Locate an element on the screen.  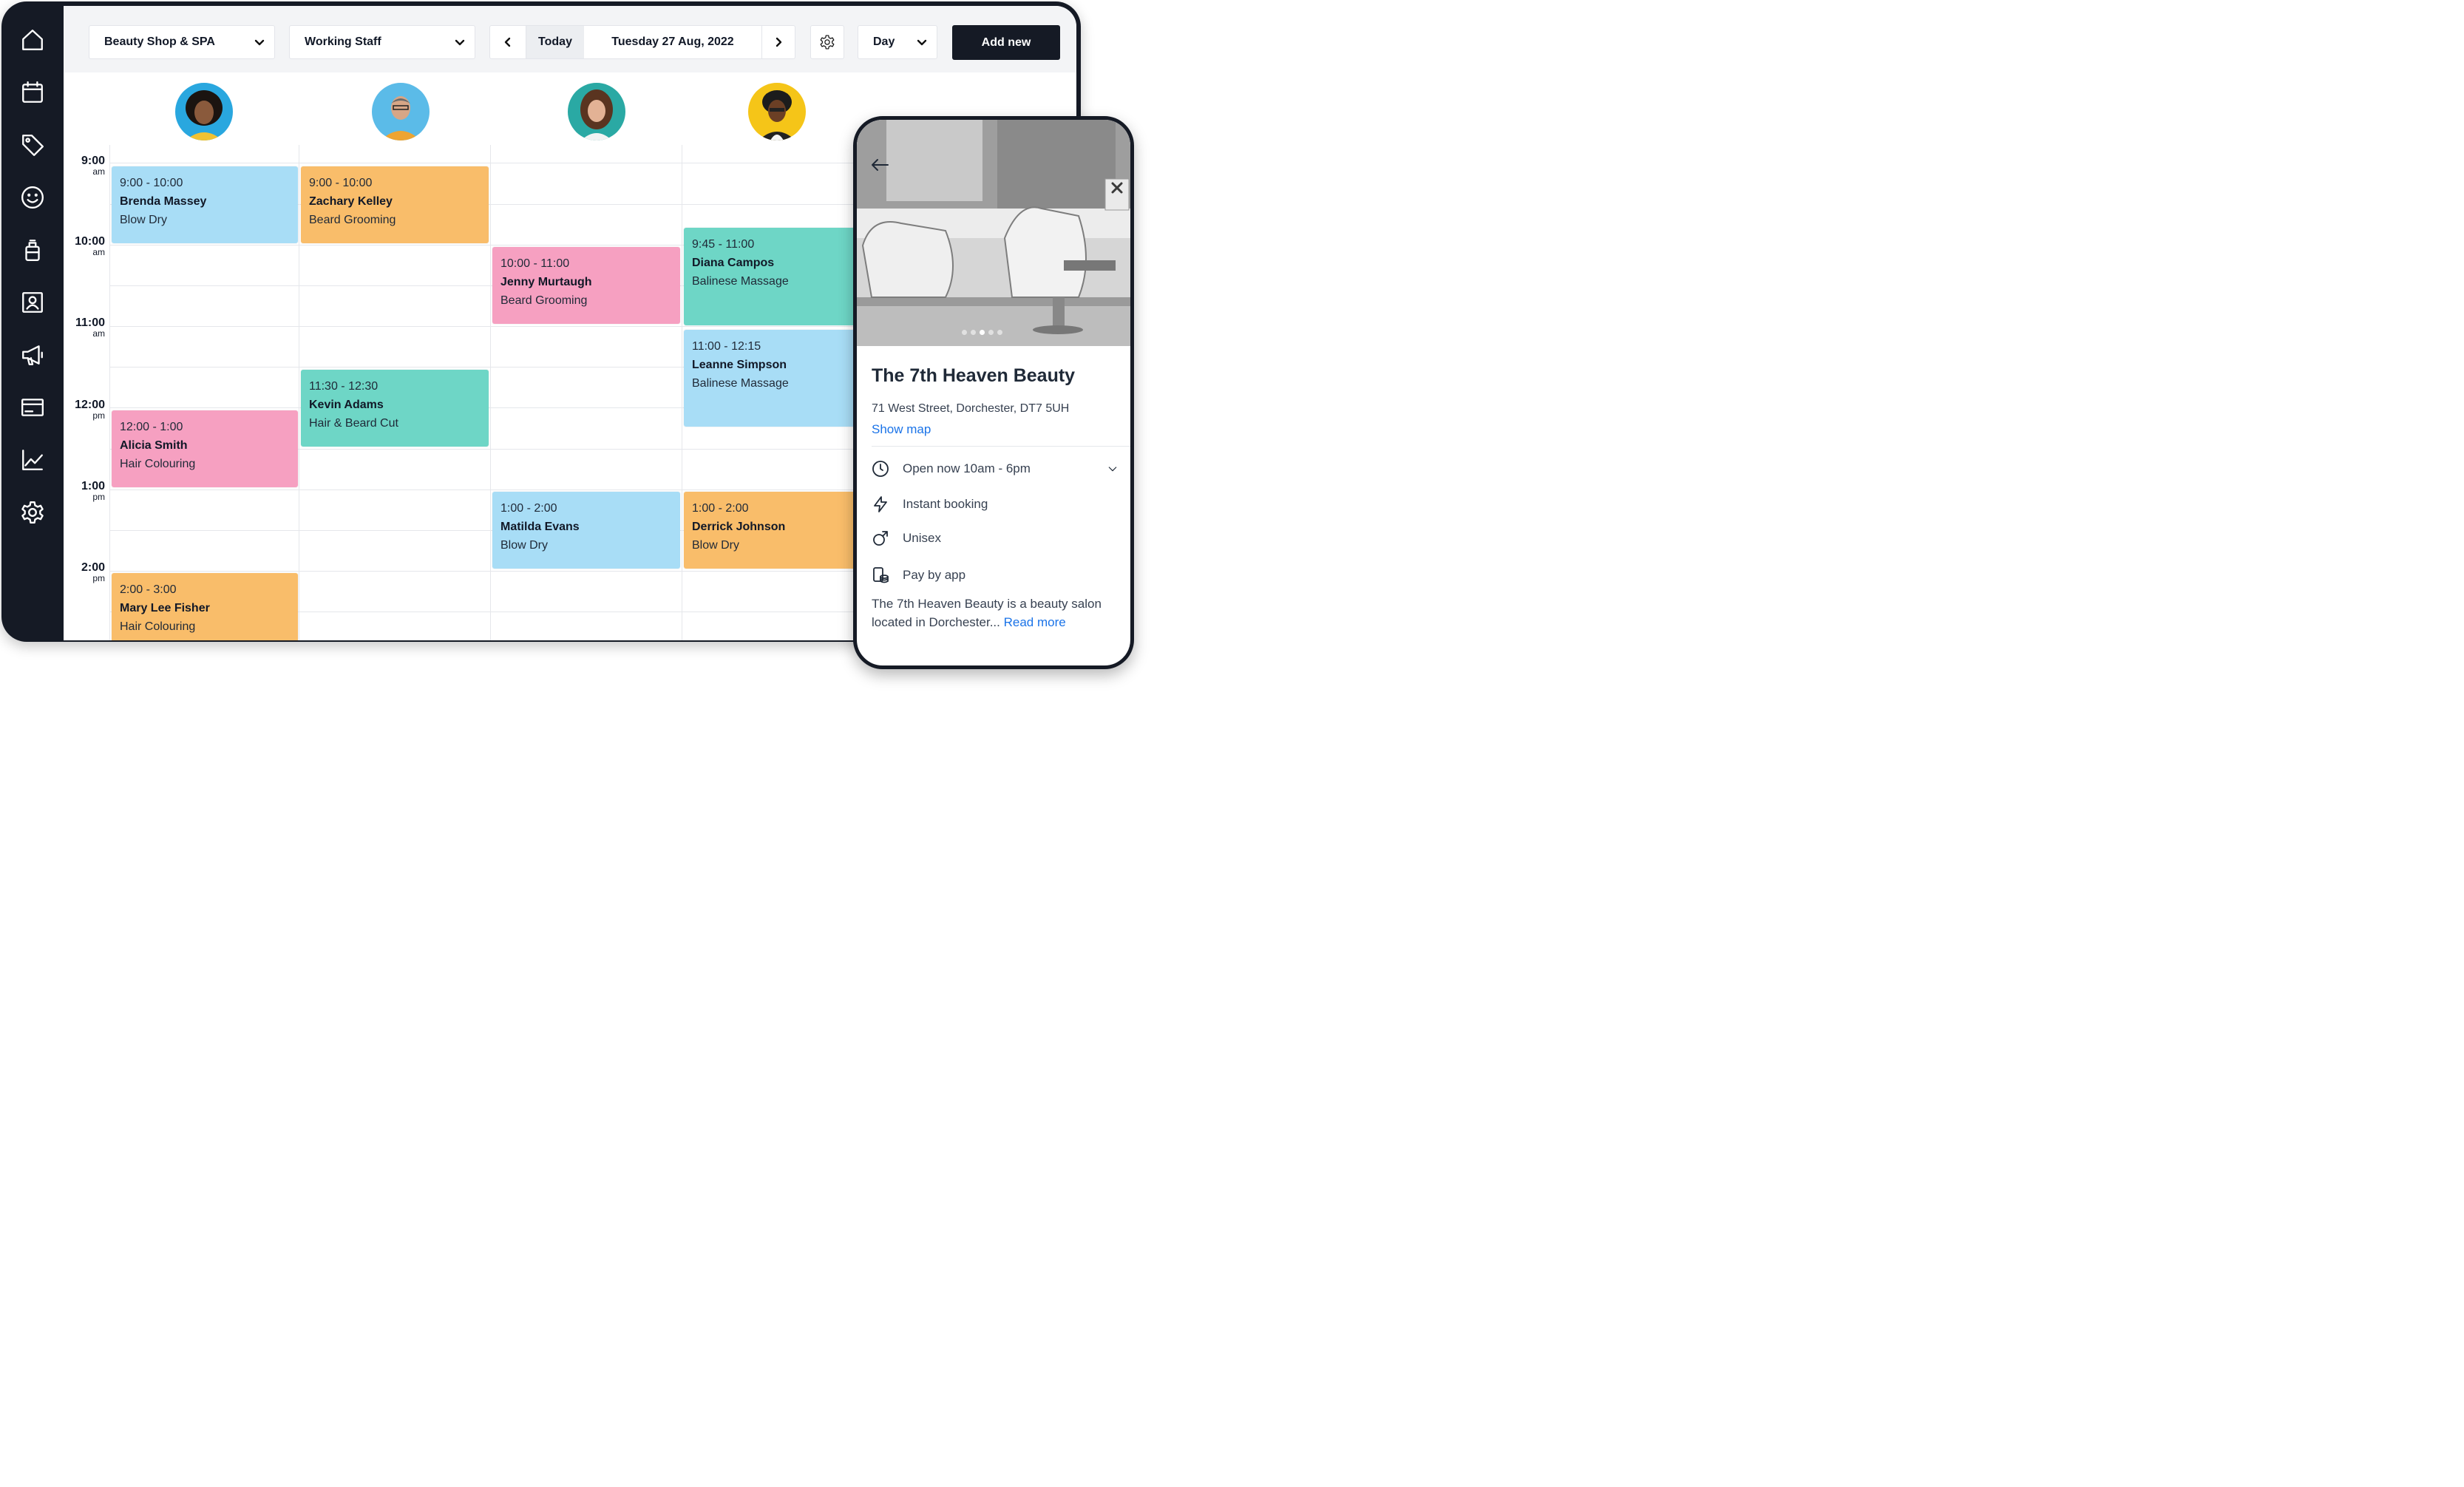
location-label: Beauty Shop & SPA is located at coordinates (159, 41).